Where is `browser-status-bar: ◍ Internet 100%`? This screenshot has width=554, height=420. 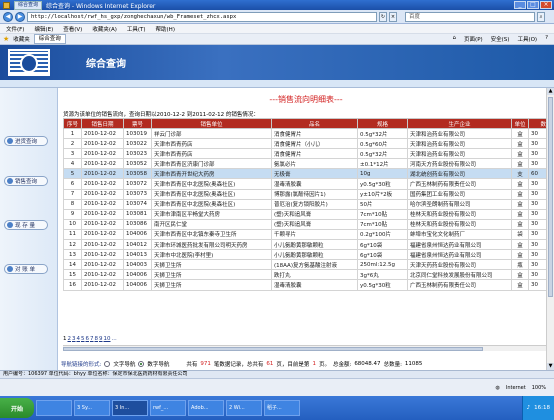 browser-status-bar: ◍ Internet 100% is located at coordinates (277, 387).